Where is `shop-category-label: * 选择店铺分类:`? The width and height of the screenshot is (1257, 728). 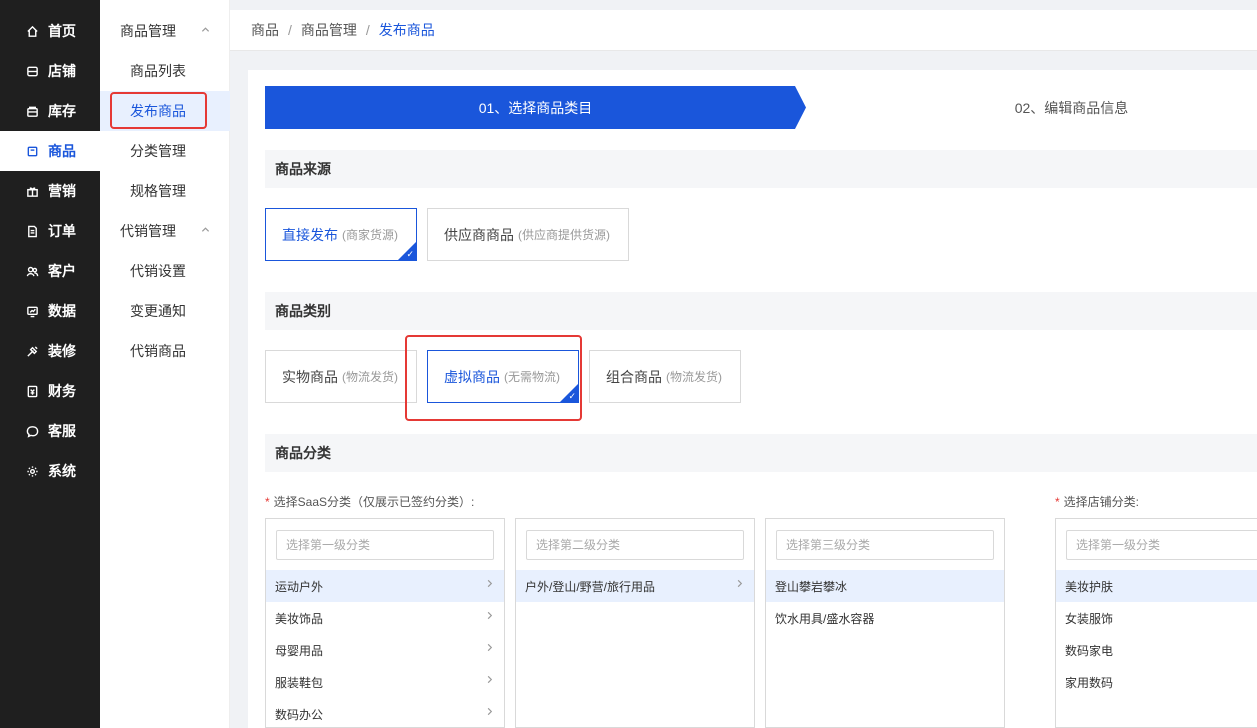 shop-category-label: * 选择店铺分类: is located at coordinates (1097, 502).